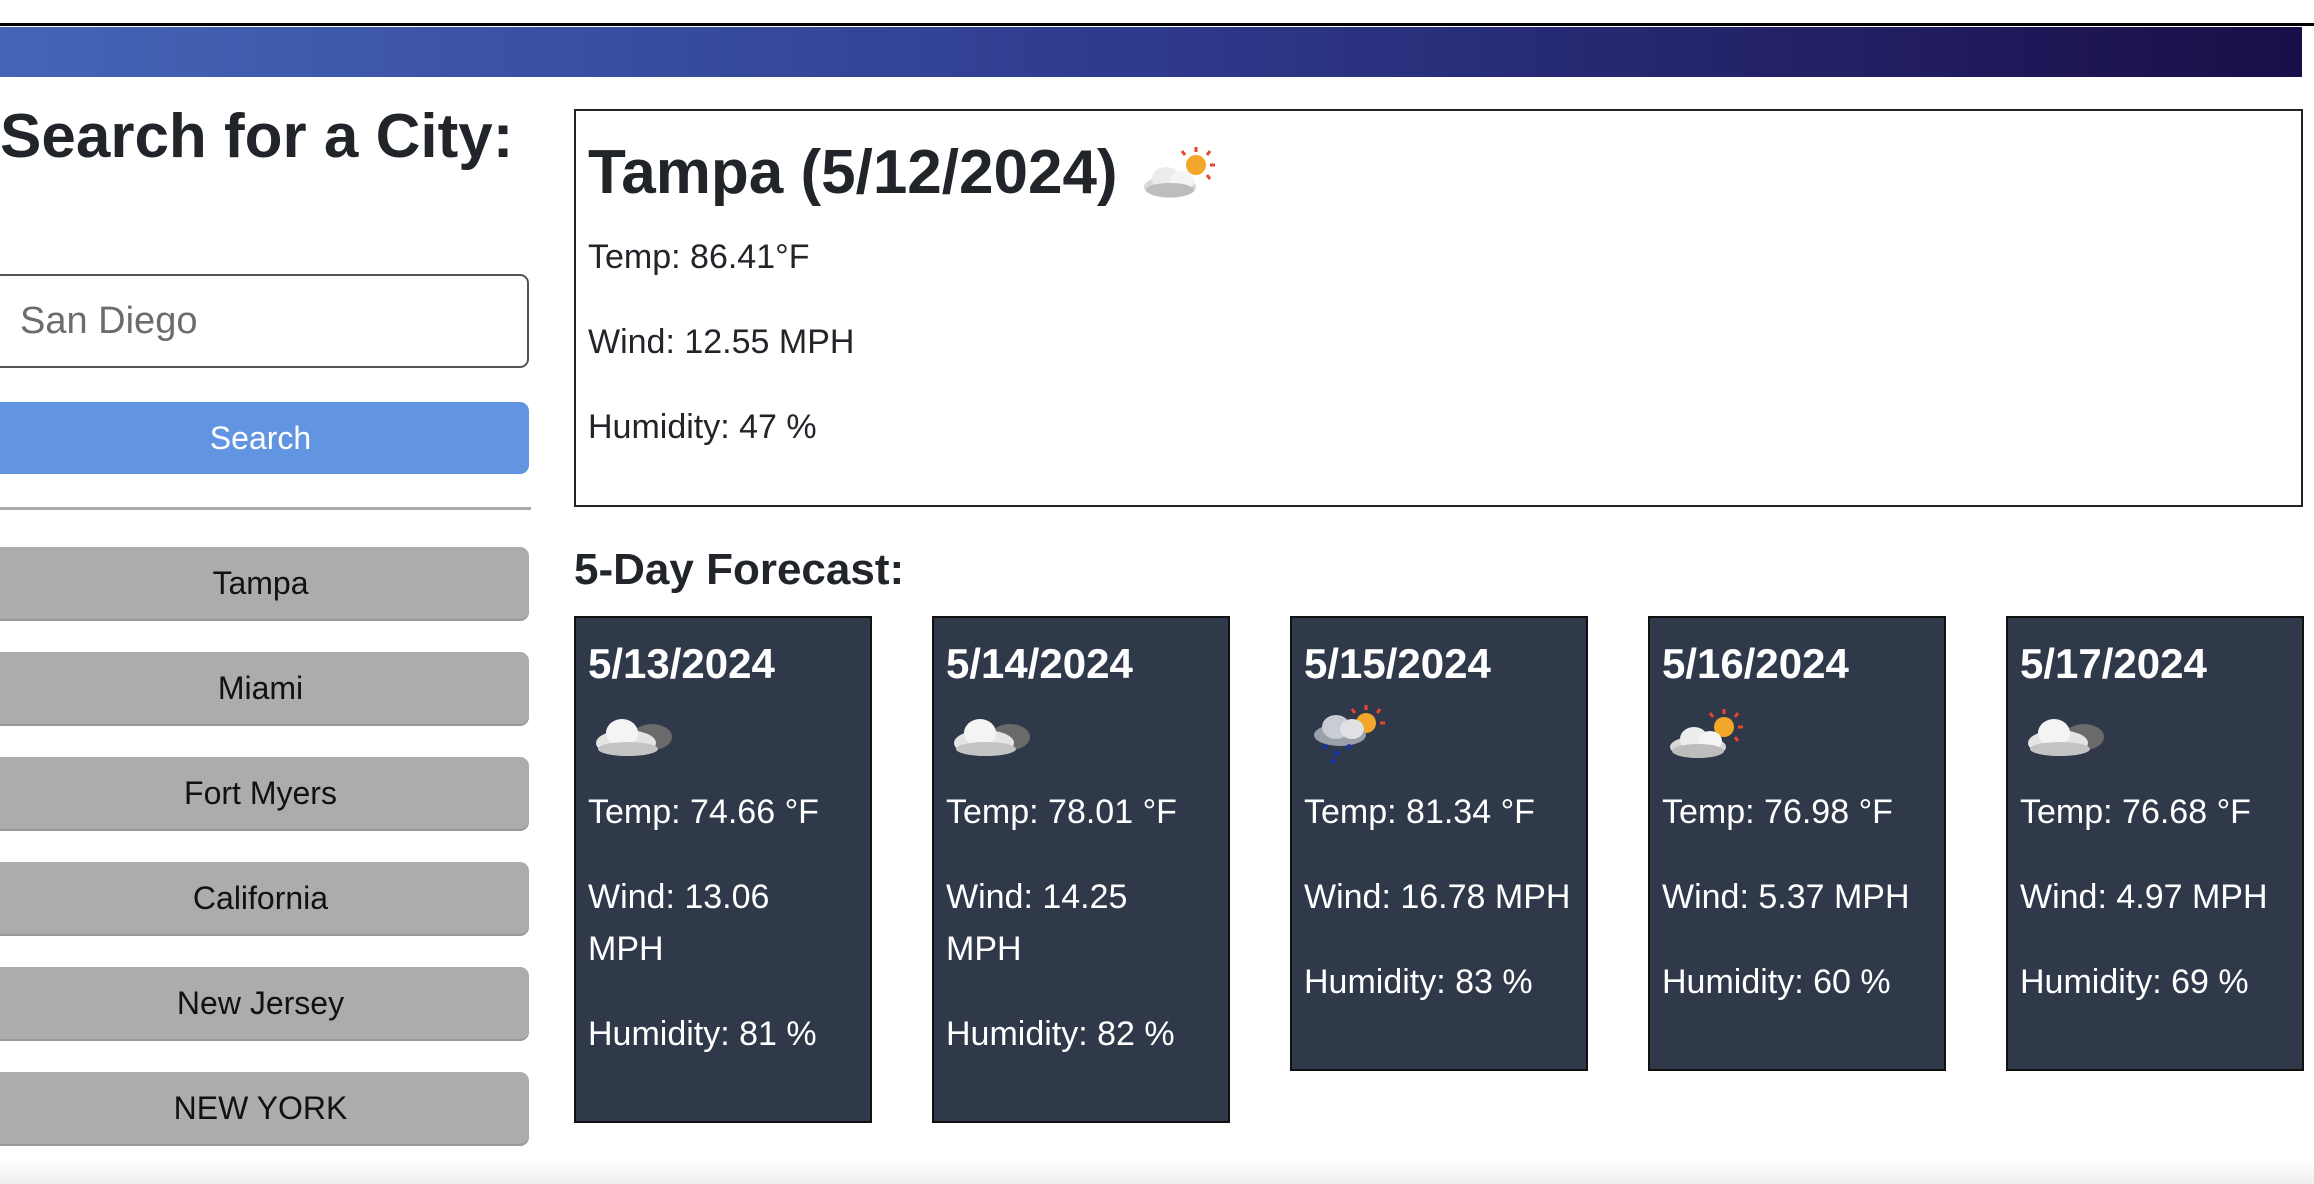  What do you see at coordinates (264, 583) in the screenshot?
I see `history-button-tampa: Tampa` at bounding box center [264, 583].